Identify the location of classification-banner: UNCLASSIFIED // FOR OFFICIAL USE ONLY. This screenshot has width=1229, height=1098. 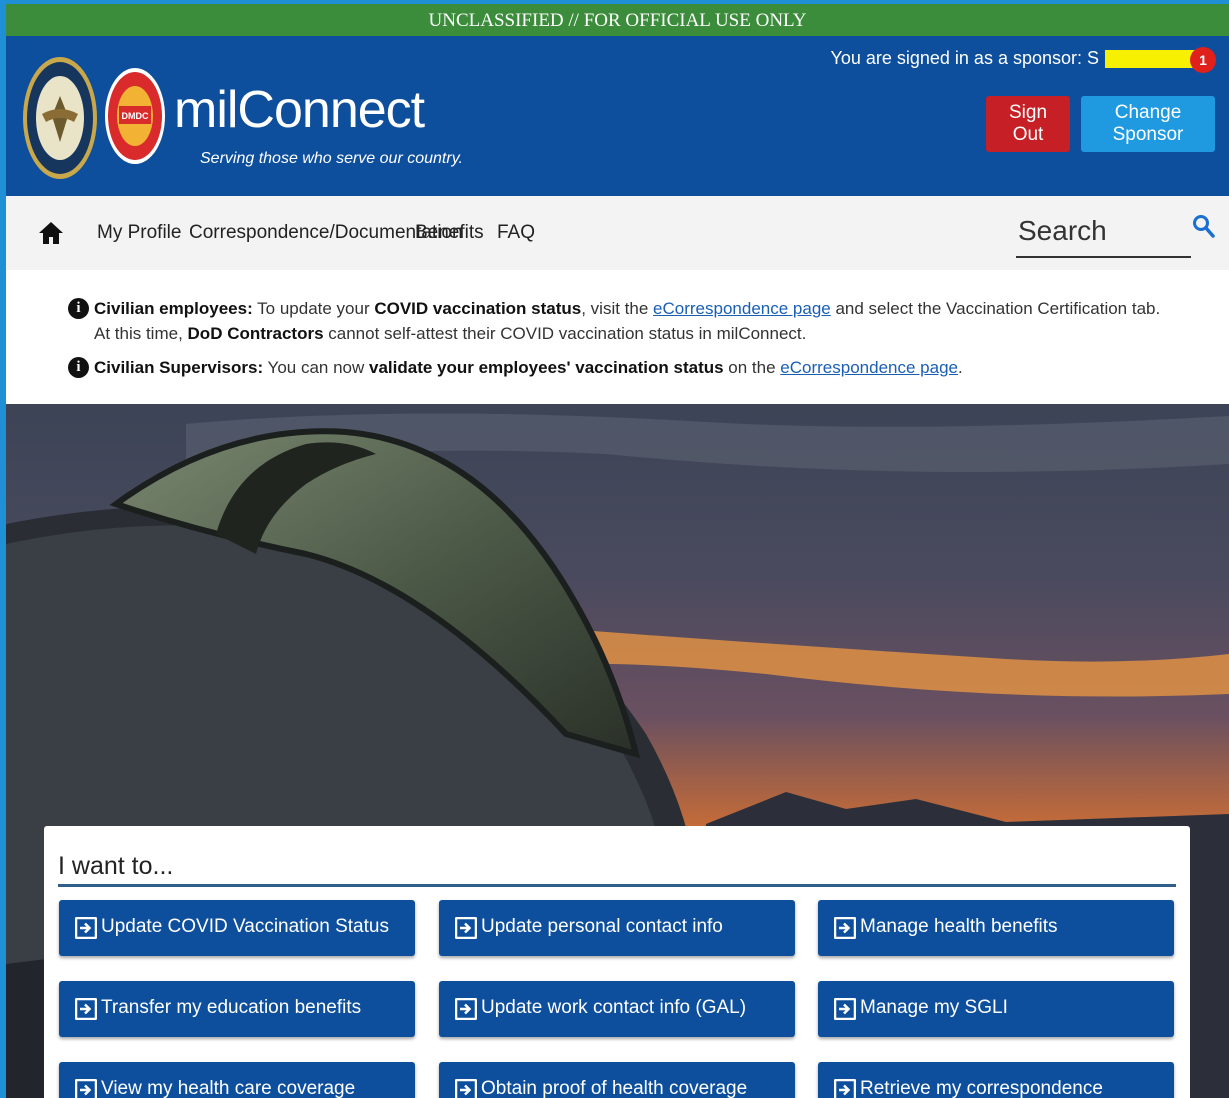
(617, 20).